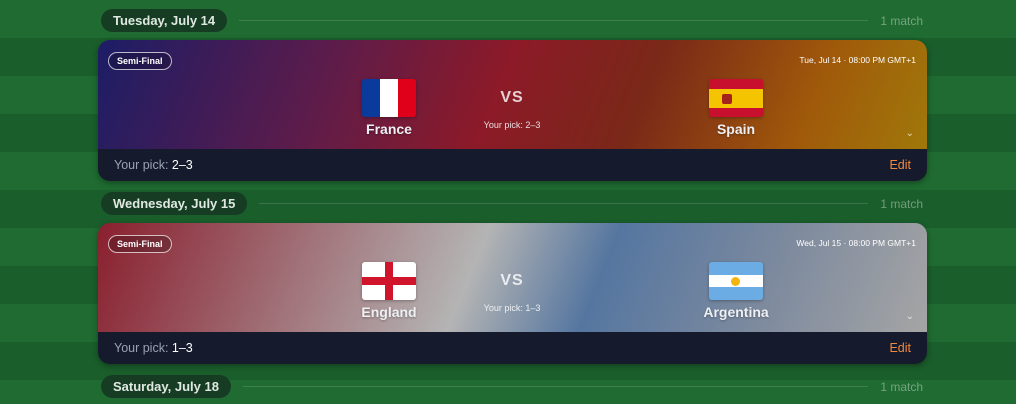  What do you see at coordinates (164, 20) in the screenshot?
I see `day-date-label: Tuesday, July 14` at bounding box center [164, 20].